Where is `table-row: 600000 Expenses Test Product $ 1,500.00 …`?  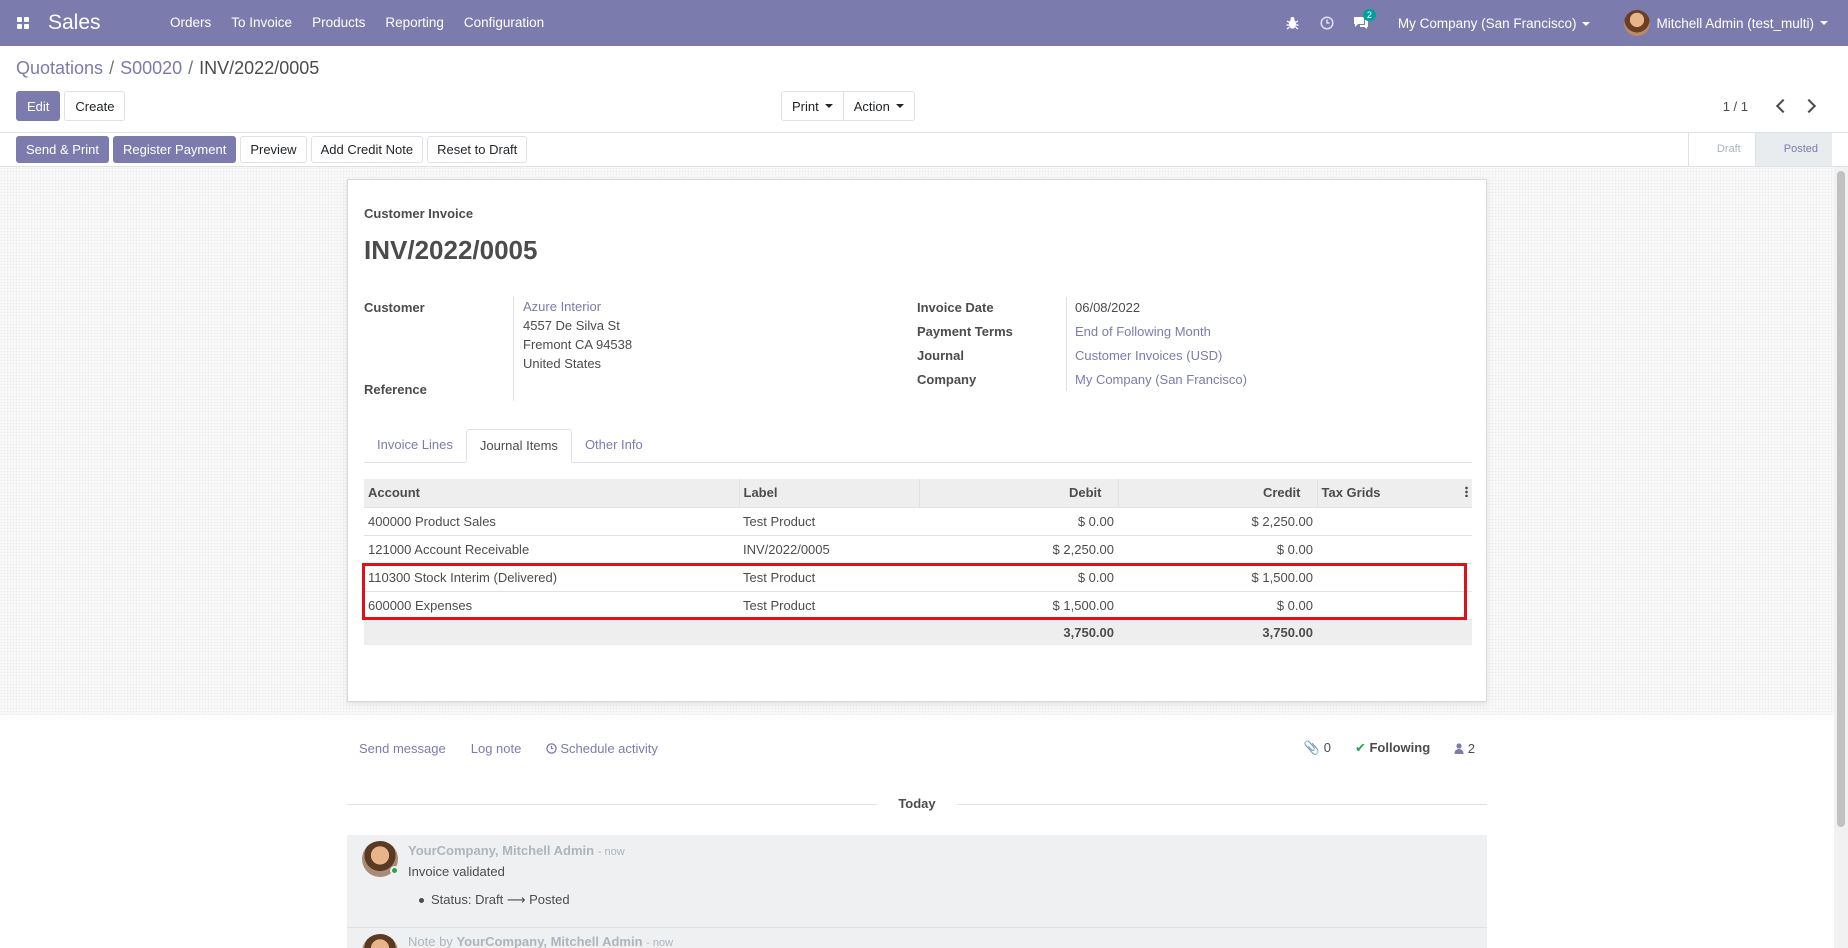
table-row: 600000 Expenses Test Product $ 1,500.00 … is located at coordinates (918, 604).